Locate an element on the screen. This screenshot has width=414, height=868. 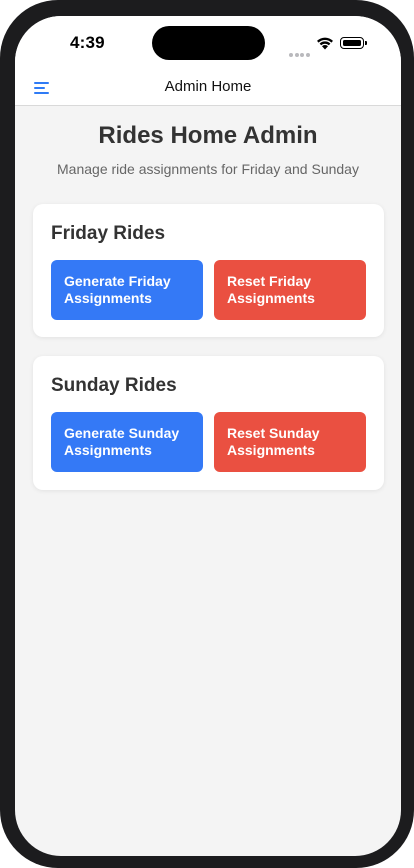
battery-icon is located at coordinates (353, 43).